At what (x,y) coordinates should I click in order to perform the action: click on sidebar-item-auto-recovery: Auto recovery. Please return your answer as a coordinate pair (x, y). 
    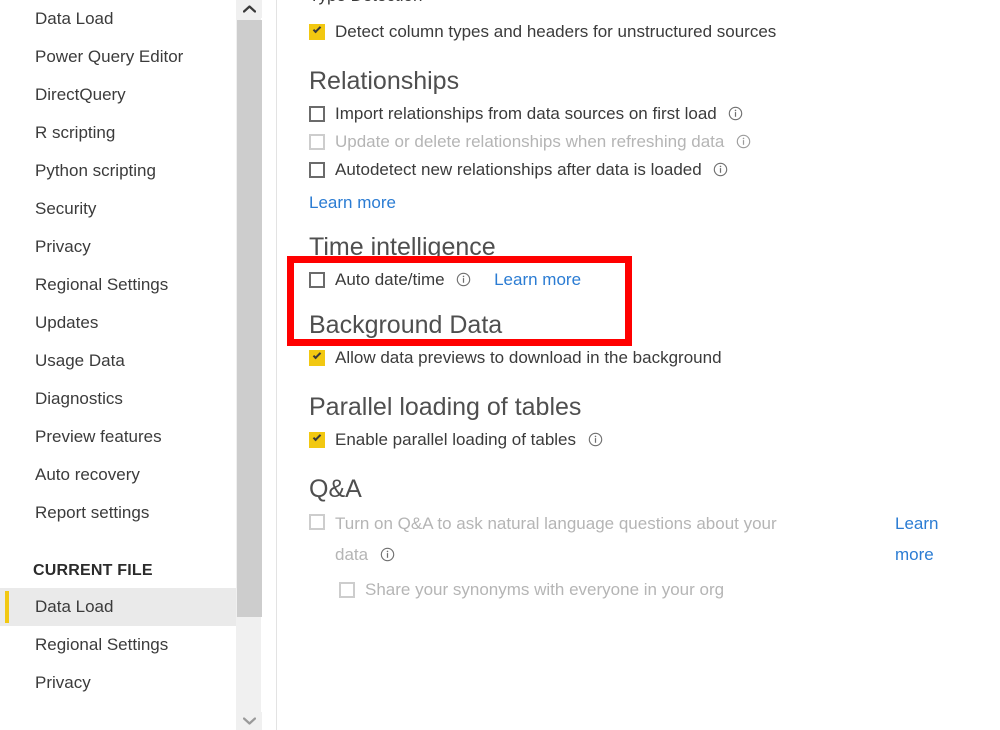
    Looking at the image, I should click on (118, 475).